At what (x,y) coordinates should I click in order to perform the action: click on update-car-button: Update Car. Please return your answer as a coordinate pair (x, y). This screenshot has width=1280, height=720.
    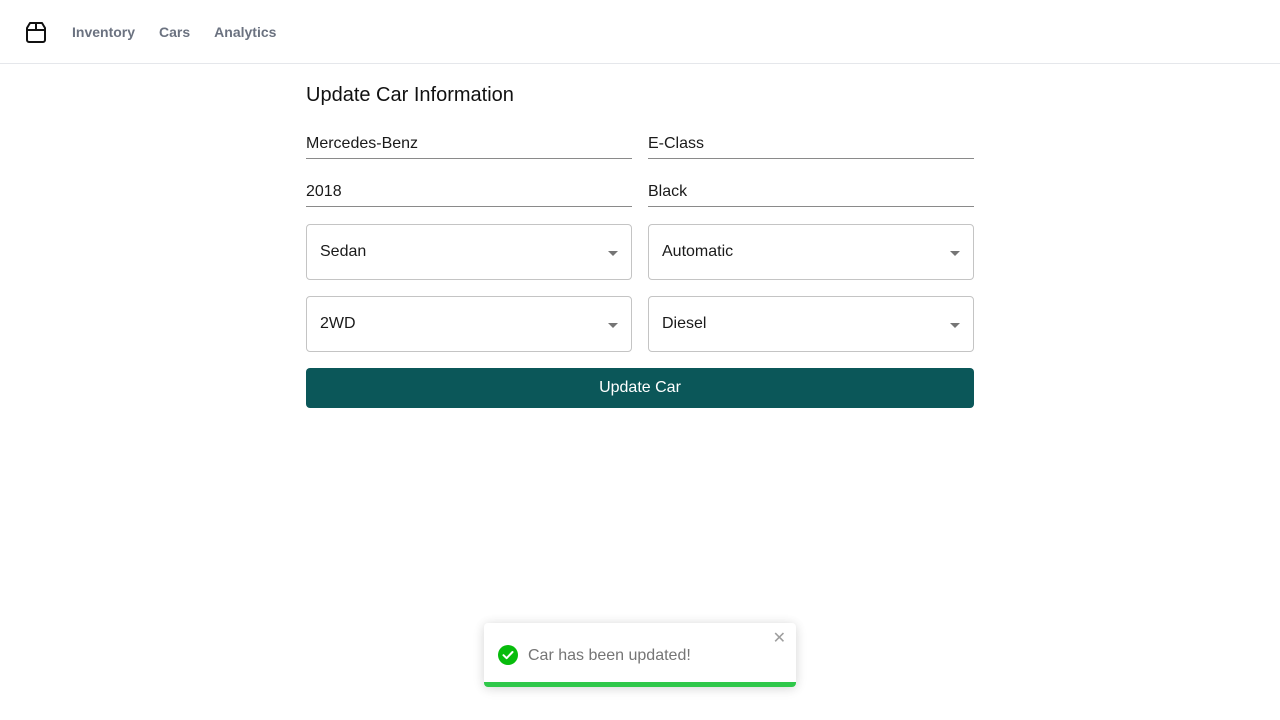
    Looking at the image, I should click on (640, 388).